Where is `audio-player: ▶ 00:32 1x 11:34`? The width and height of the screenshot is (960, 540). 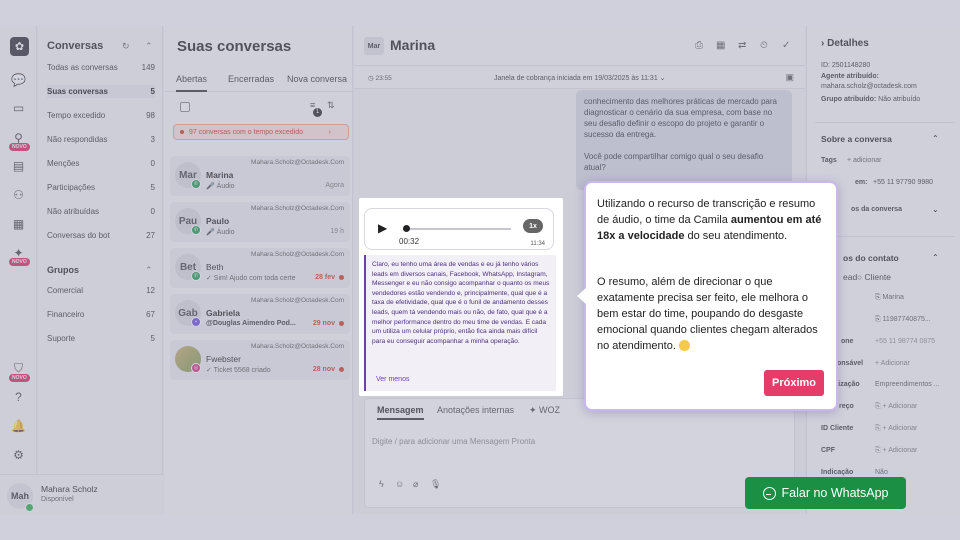
audio-player: ▶ 00:32 1x 11:34 is located at coordinates (459, 229).